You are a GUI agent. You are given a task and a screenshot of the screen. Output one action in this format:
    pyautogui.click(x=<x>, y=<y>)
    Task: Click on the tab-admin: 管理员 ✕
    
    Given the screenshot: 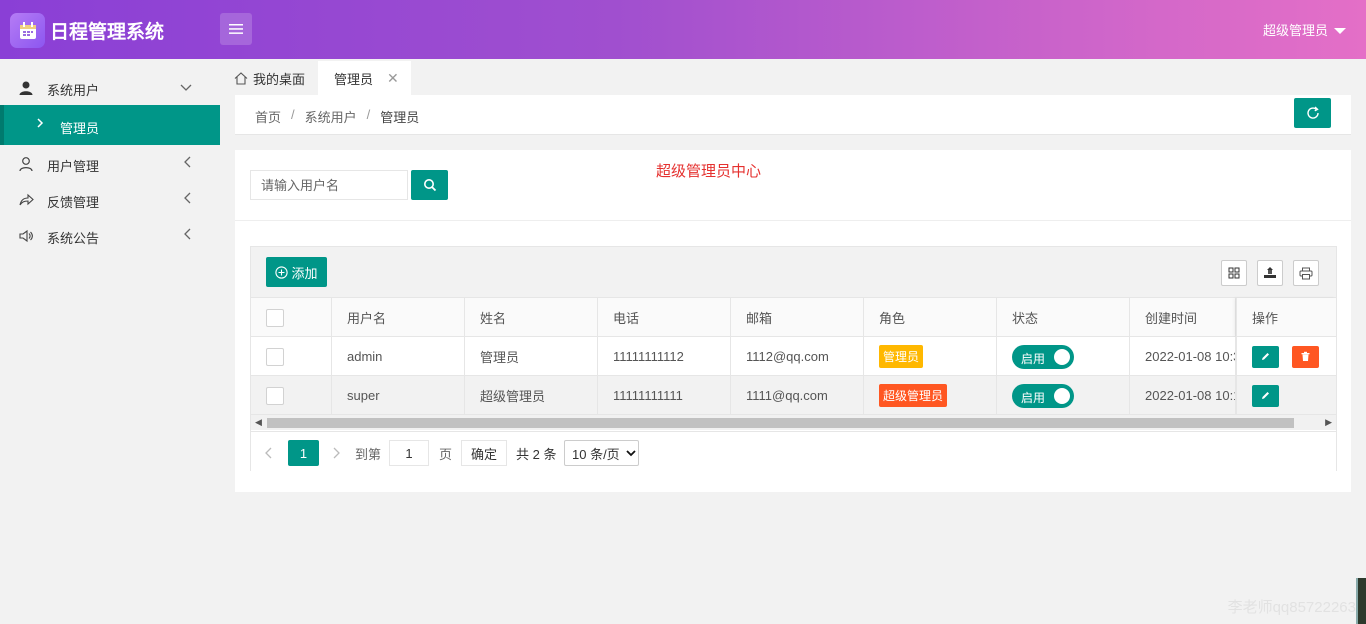 What is the action you would take?
    pyautogui.click(x=364, y=78)
    